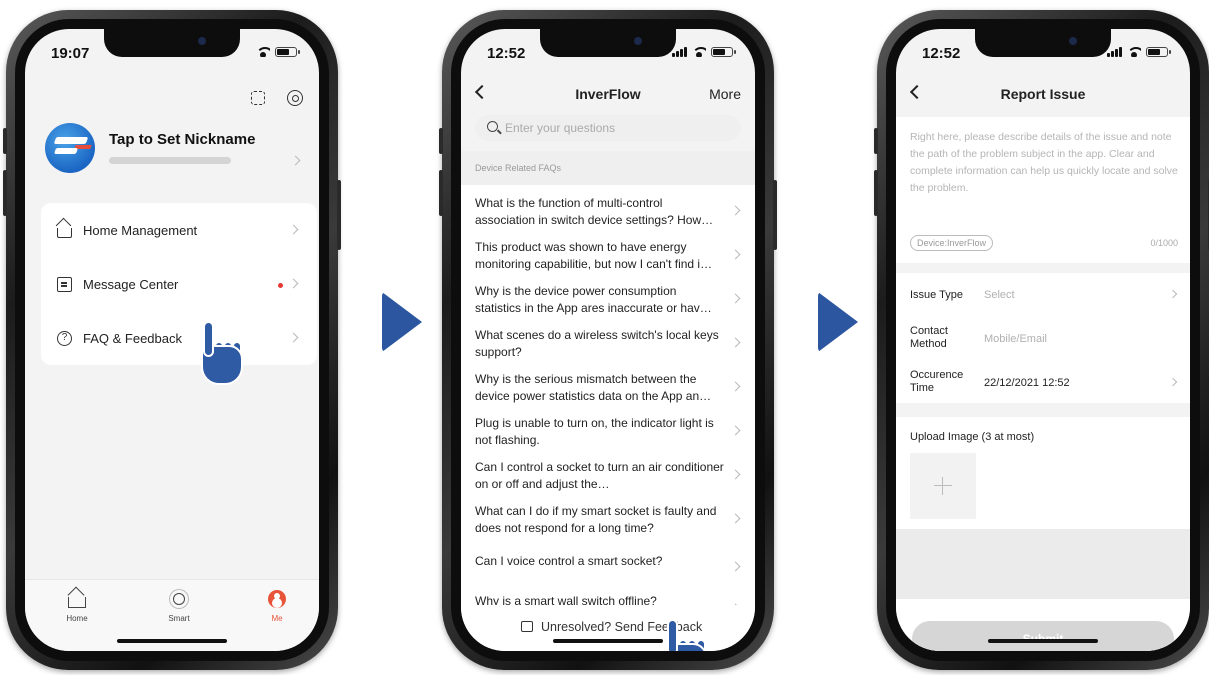 This screenshot has height=675, width=1209. I want to click on search-placeholder: Enter your questions, so click(560, 128).